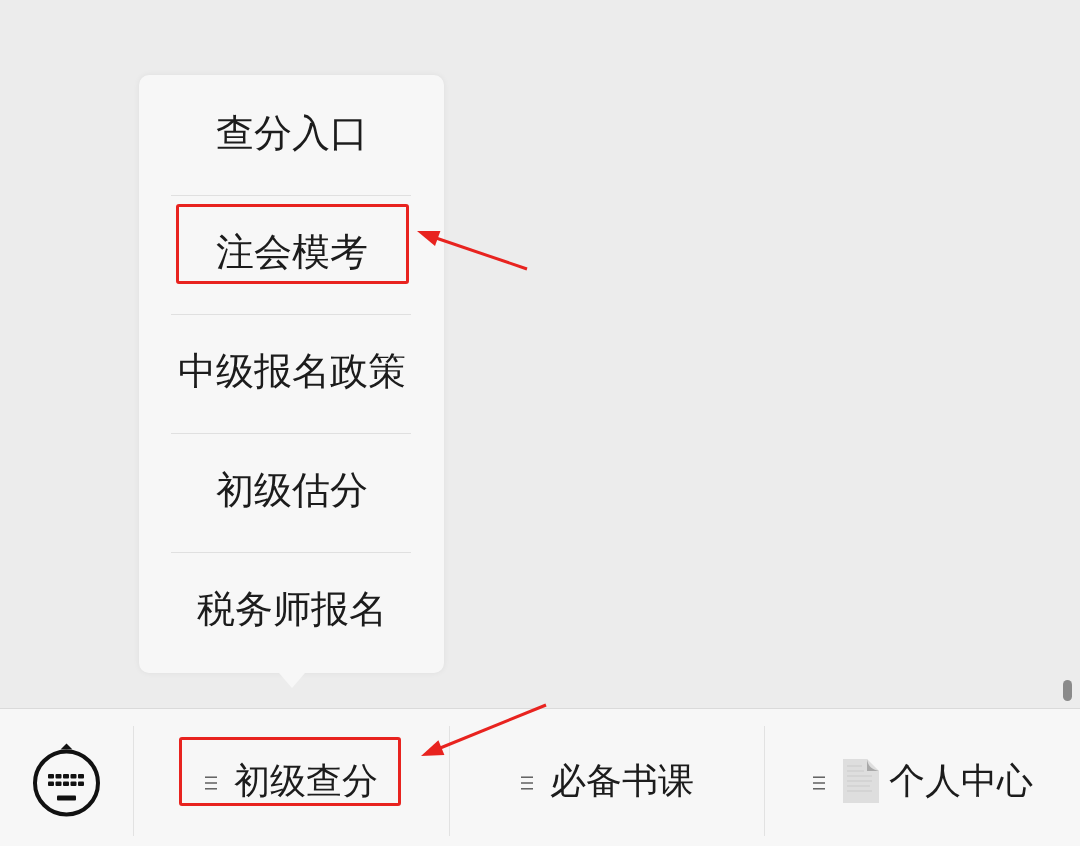 This screenshot has width=1080, height=846. Describe the element at coordinates (291, 493) in the screenshot. I see `menu-item: 初级估分` at that location.